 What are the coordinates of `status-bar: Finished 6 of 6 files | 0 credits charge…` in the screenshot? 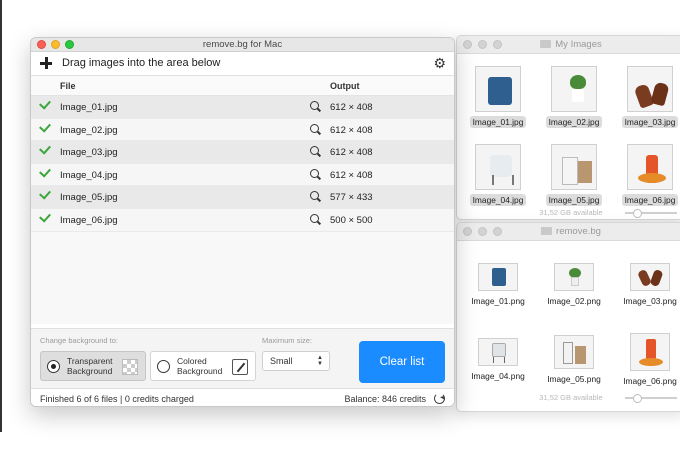 It's located at (242, 397).